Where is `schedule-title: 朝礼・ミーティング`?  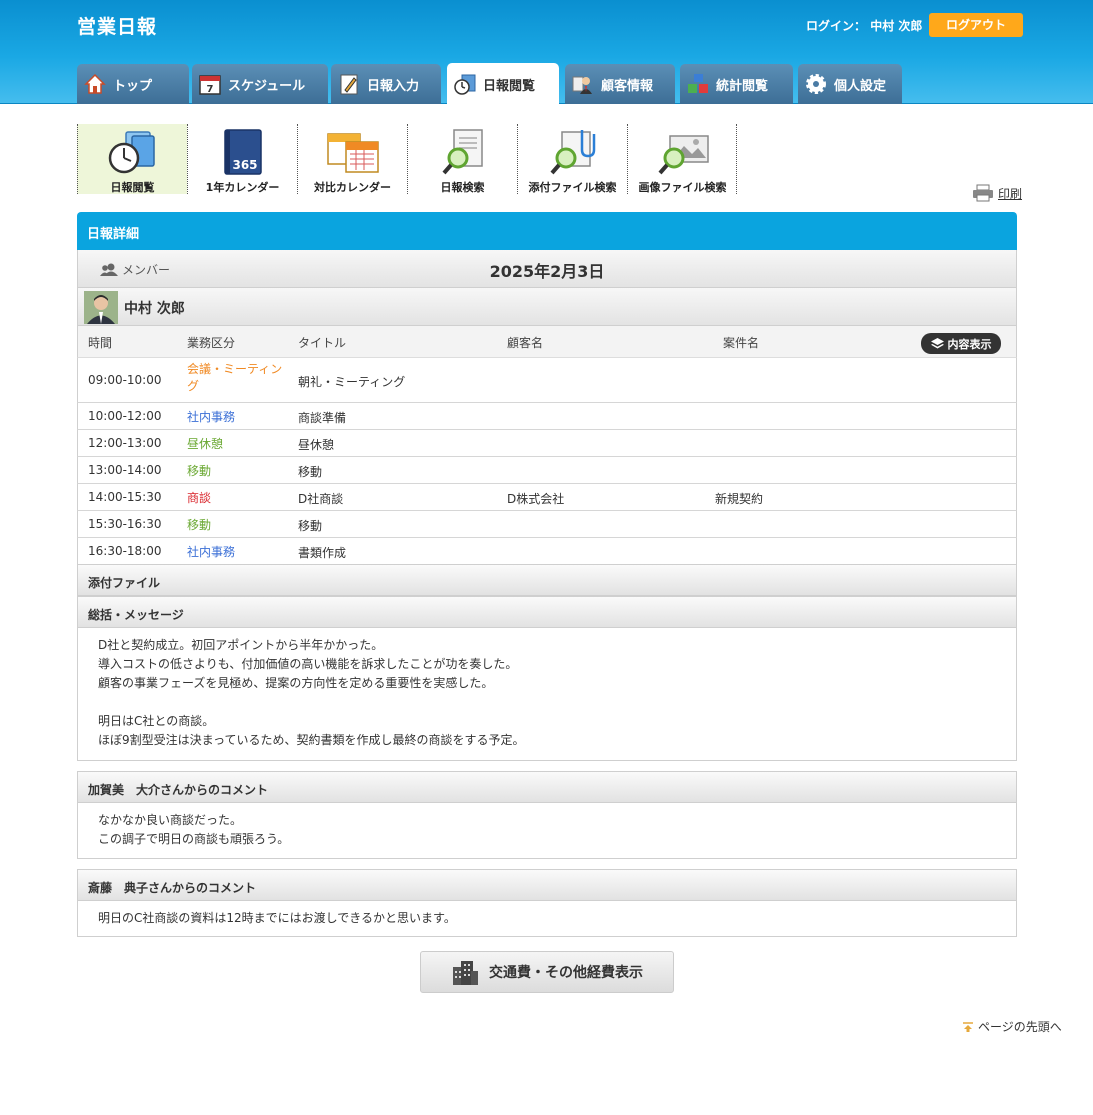 schedule-title: 朝礼・ミーティング is located at coordinates (352, 382).